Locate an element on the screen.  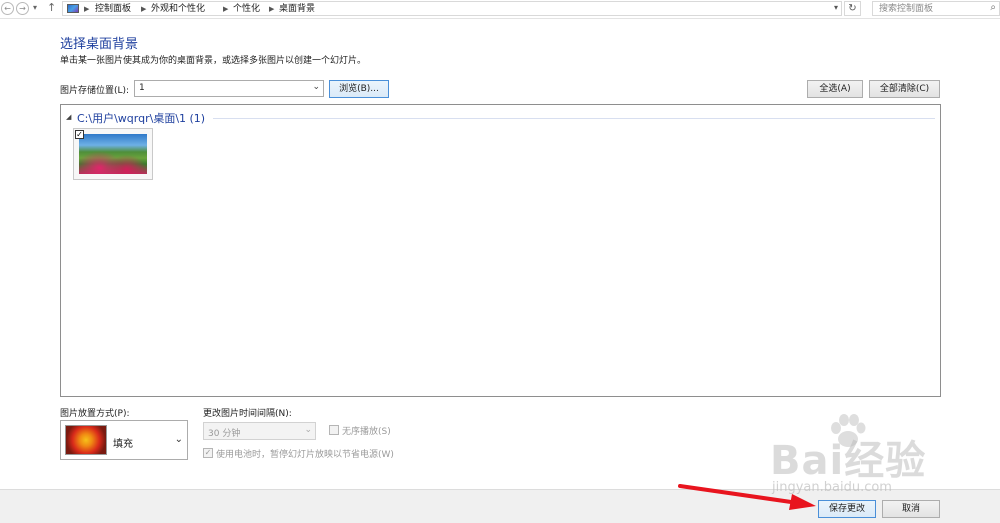
wallpaper-thumbnail: ✓ is located at coordinates (113, 154).